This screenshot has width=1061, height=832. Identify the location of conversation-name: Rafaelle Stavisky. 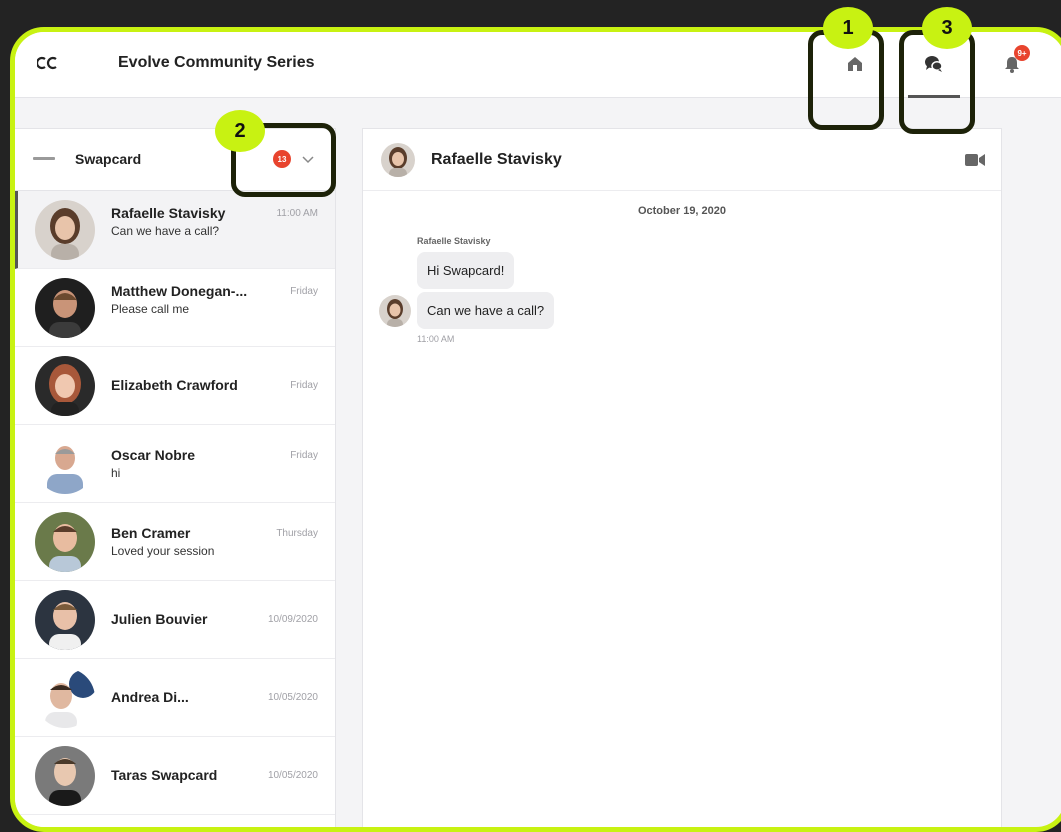
(168, 213).